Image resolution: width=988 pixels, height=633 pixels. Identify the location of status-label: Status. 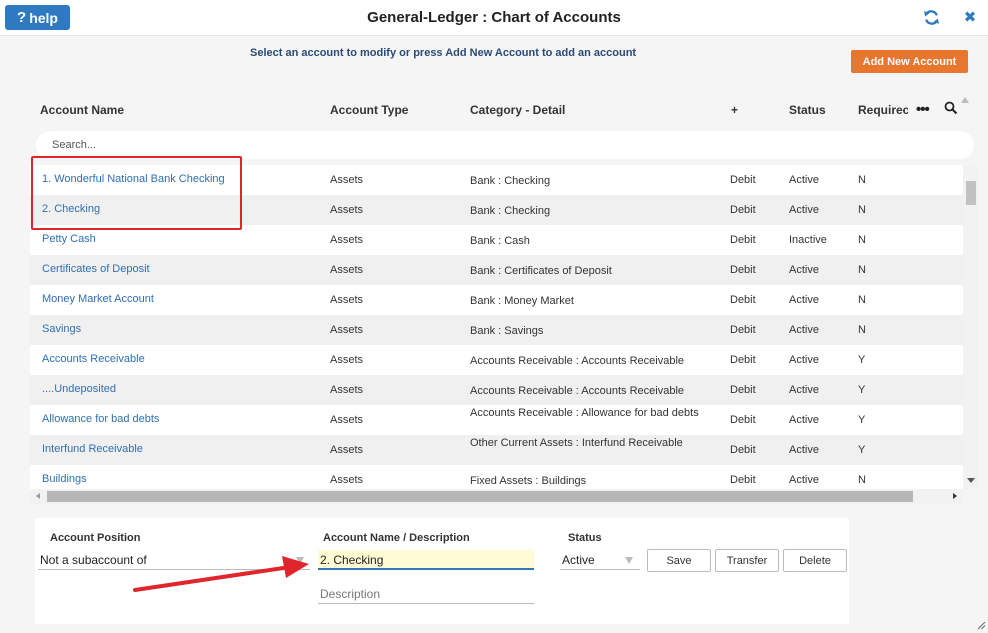
(585, 538).